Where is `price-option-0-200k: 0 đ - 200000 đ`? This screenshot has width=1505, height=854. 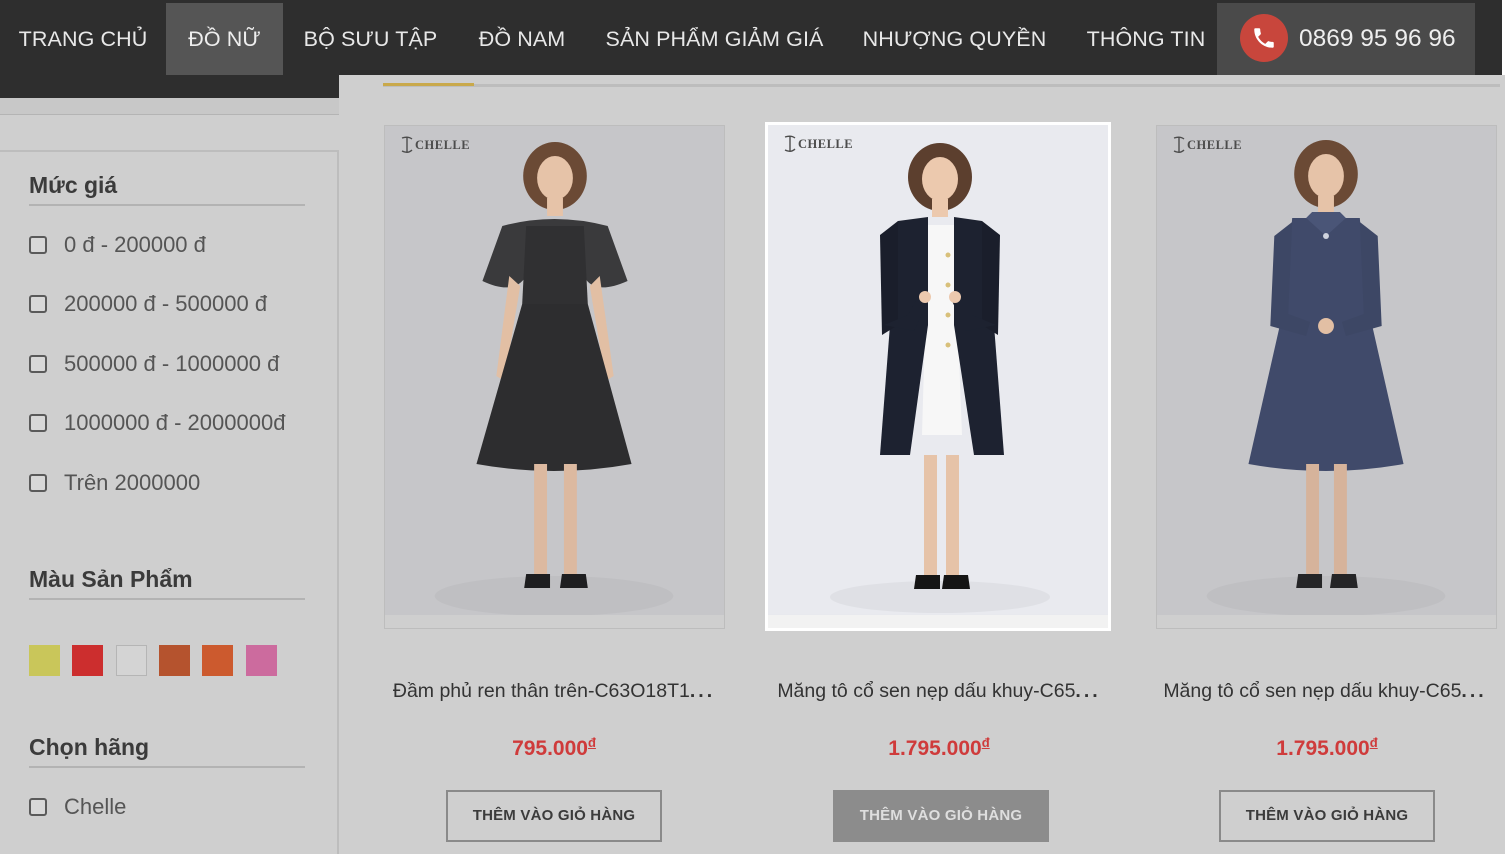 price-option-0-200k: 0 đ - 200000 đ is located at coordinates (117, 244).